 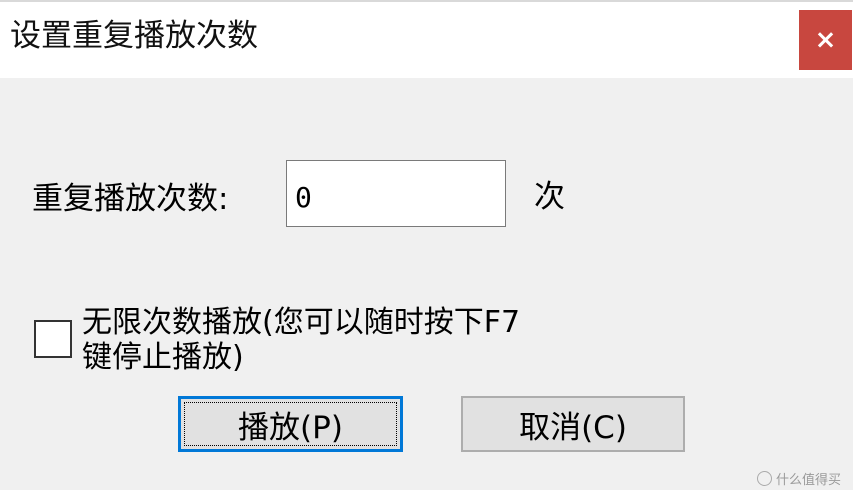 I want to click on cancel-button: 取消(C), so click(x=573, y=424).